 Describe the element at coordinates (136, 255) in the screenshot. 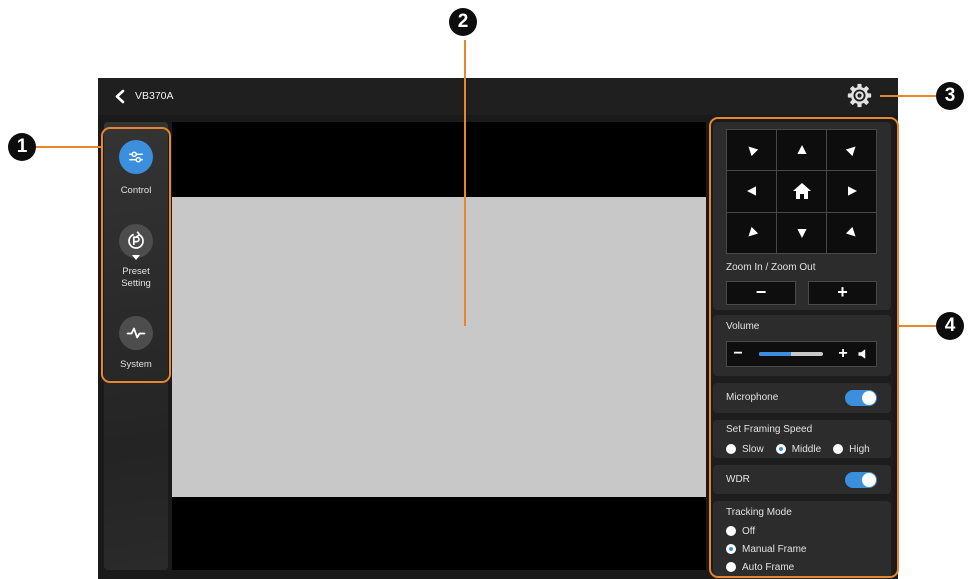

I see `callout-box-sidebar` at that location.